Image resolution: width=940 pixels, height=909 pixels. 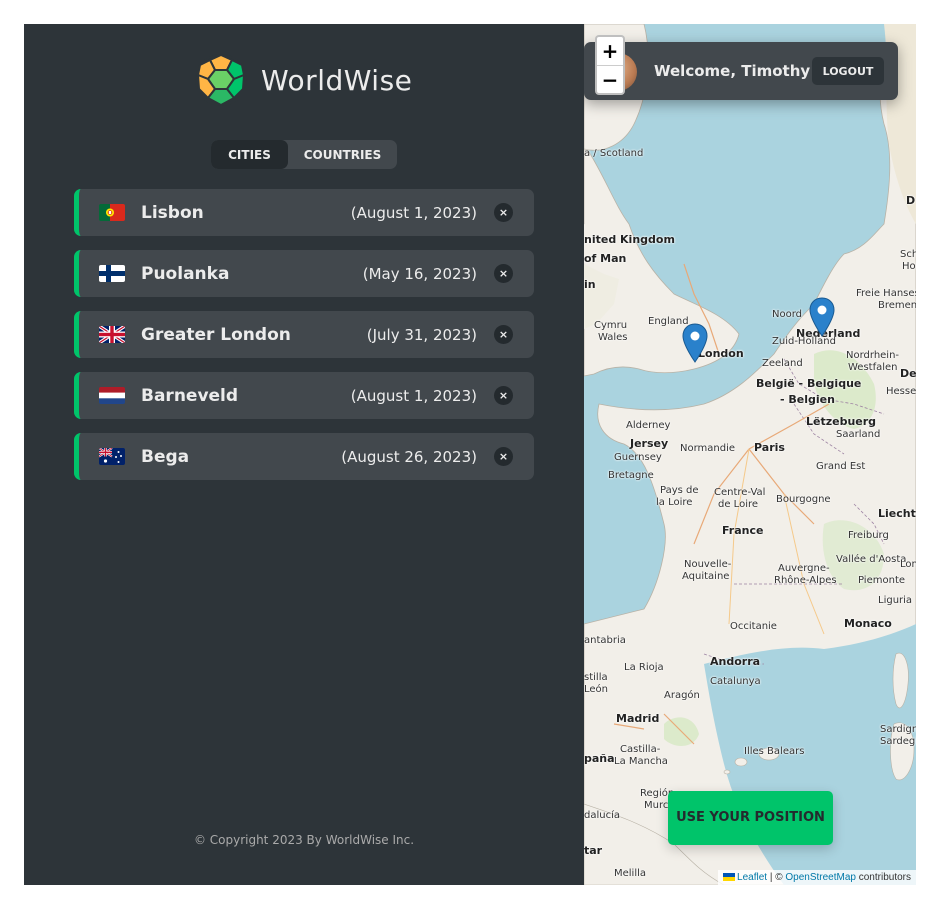 What do you see at coordinates (172, 212) in the screenshot?
I see `city-name: Lisbon` at bounding box center [172, 212].